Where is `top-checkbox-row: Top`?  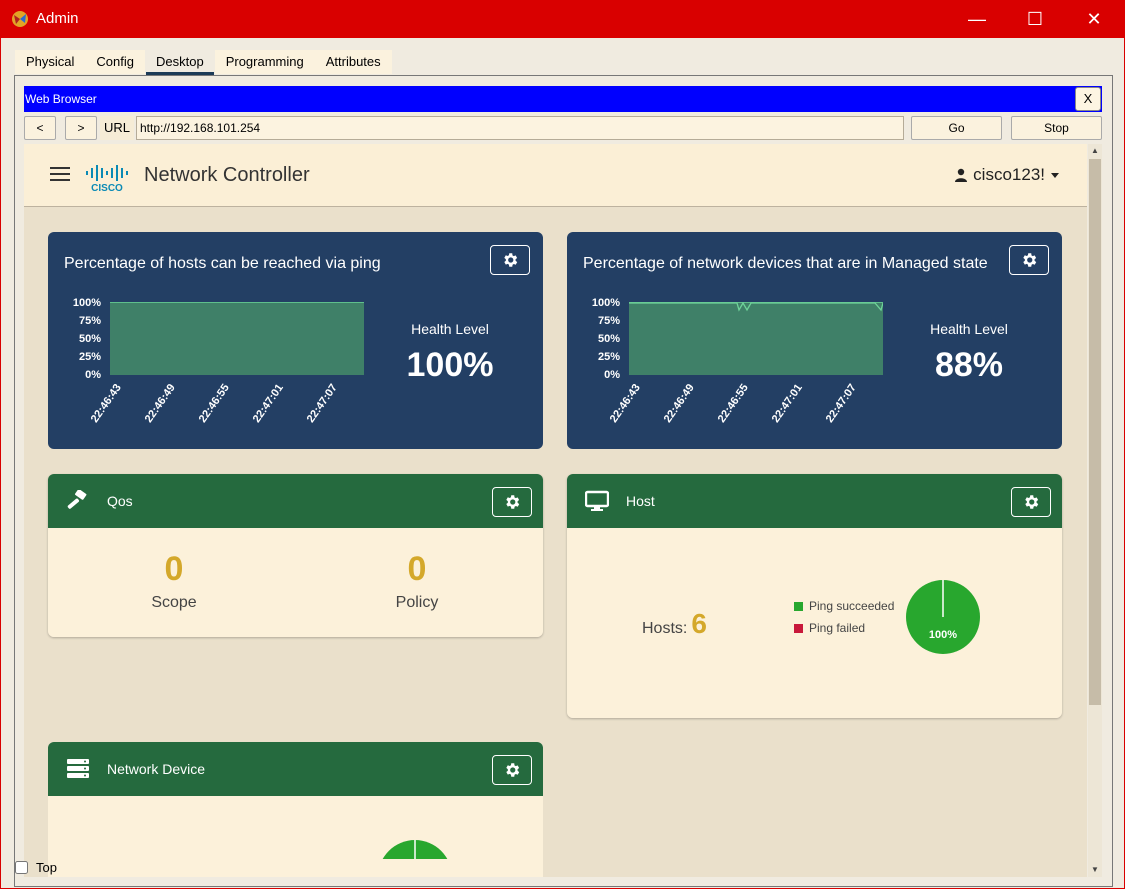
top-checkbox-row: Top is located at coordinates (36, 867).